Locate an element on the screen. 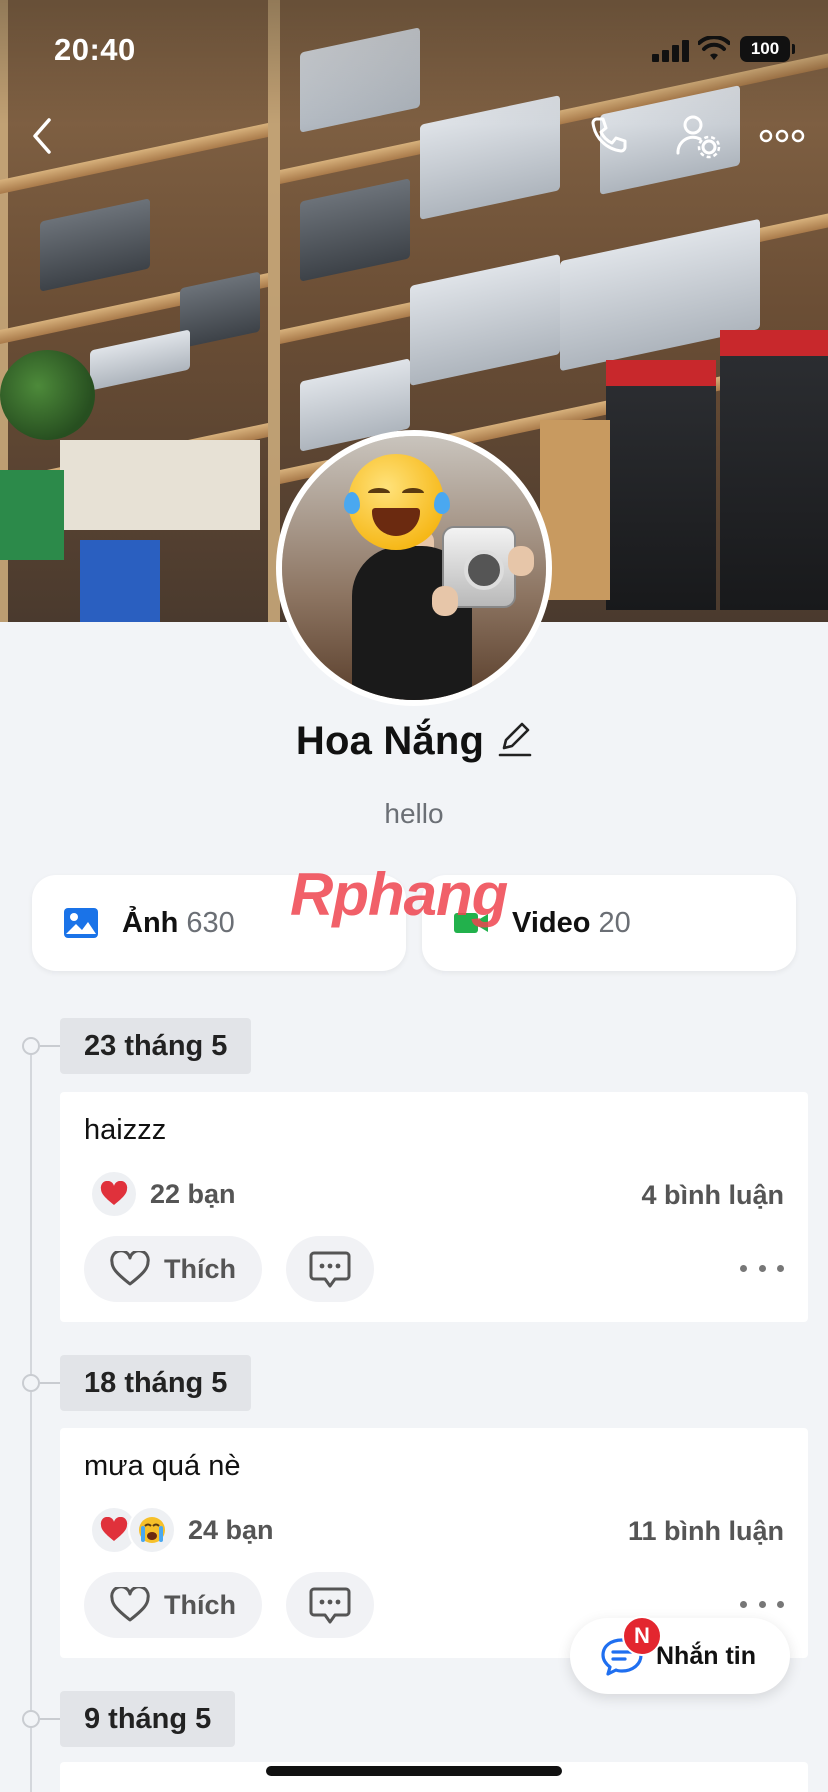  wifi-icon is located at coordinates (714, 48).